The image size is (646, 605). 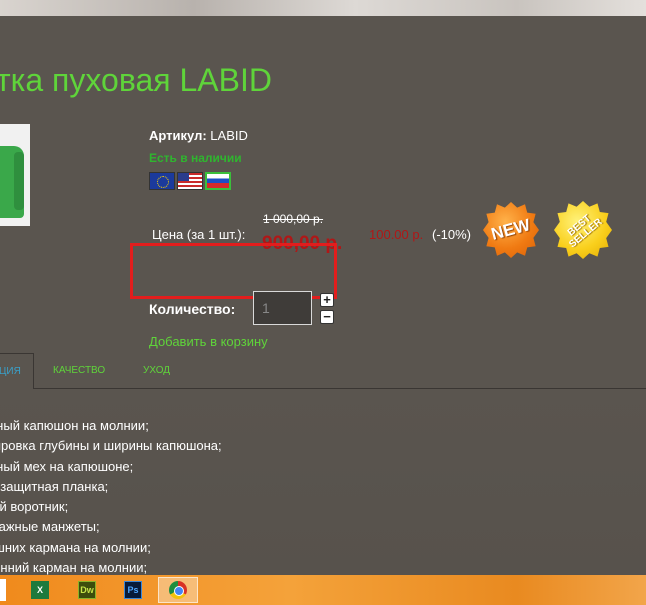 I want to click on tab-quality: КАЧЕСТВО, so click(x=79, y=371).